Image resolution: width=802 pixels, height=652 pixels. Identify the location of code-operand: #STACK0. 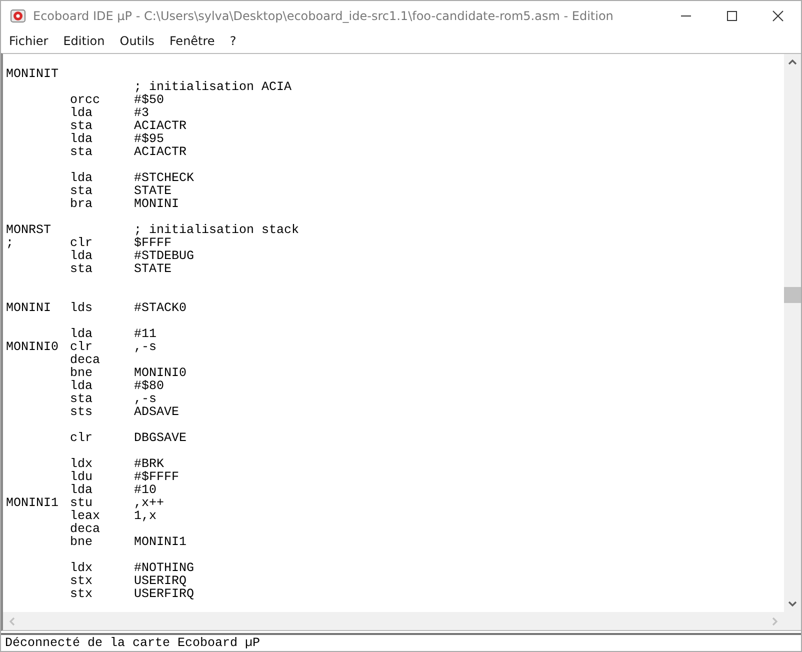
(160, 308).